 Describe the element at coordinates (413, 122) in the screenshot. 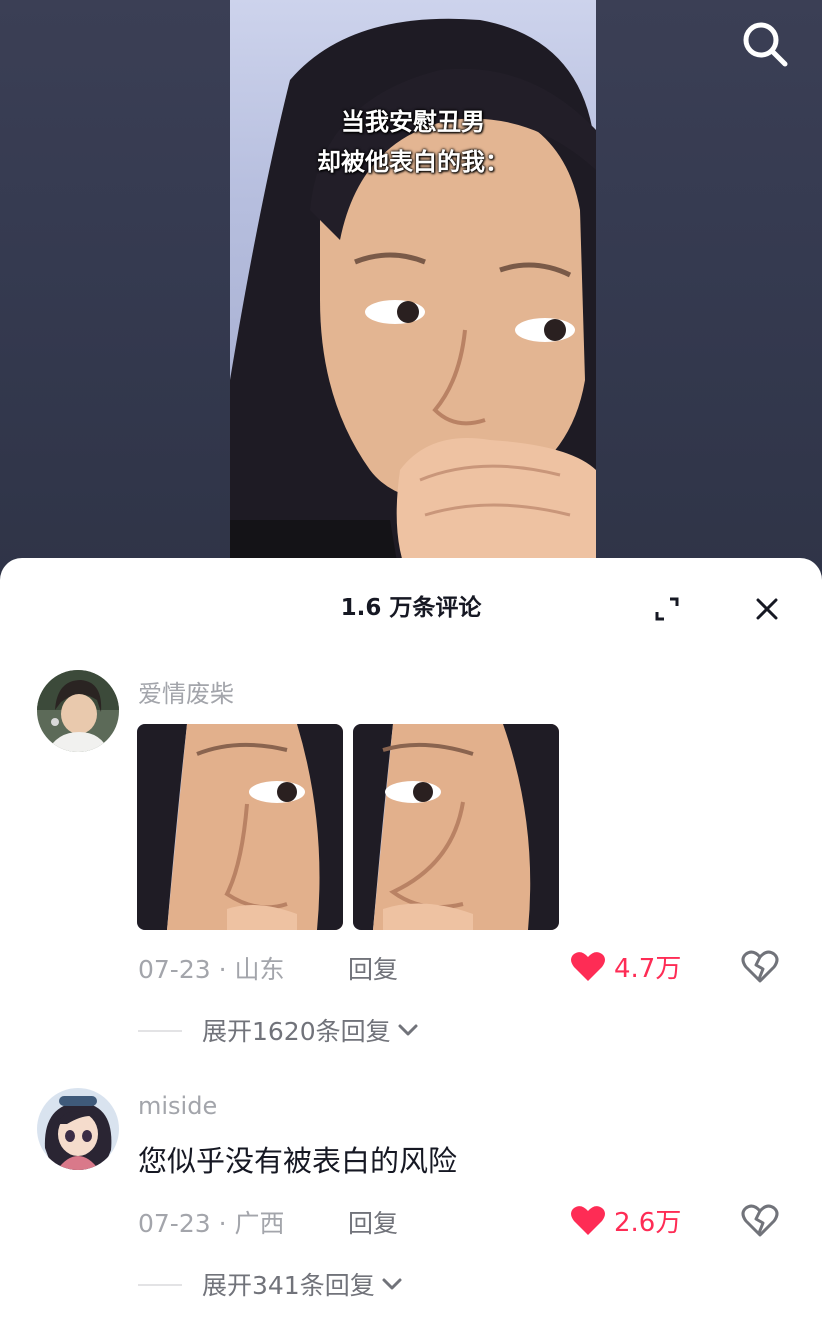

I see `video-caption-line1: 当我安慰丑男` at that location.